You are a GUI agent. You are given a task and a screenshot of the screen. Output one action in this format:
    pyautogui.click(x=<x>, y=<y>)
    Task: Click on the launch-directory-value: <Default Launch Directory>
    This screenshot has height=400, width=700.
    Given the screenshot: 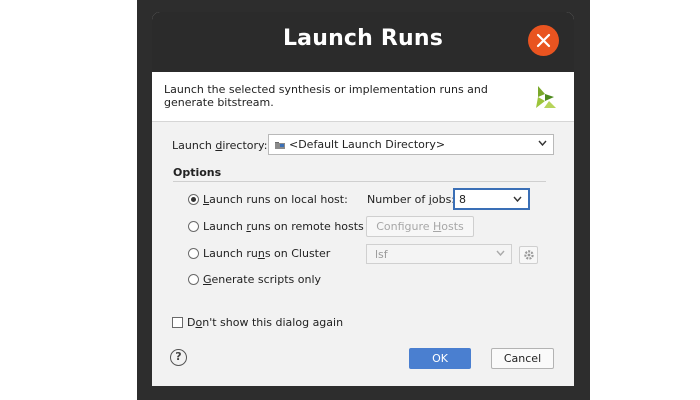 What is the action you would take?
    pyautogui.click(x=367, y=144)
    